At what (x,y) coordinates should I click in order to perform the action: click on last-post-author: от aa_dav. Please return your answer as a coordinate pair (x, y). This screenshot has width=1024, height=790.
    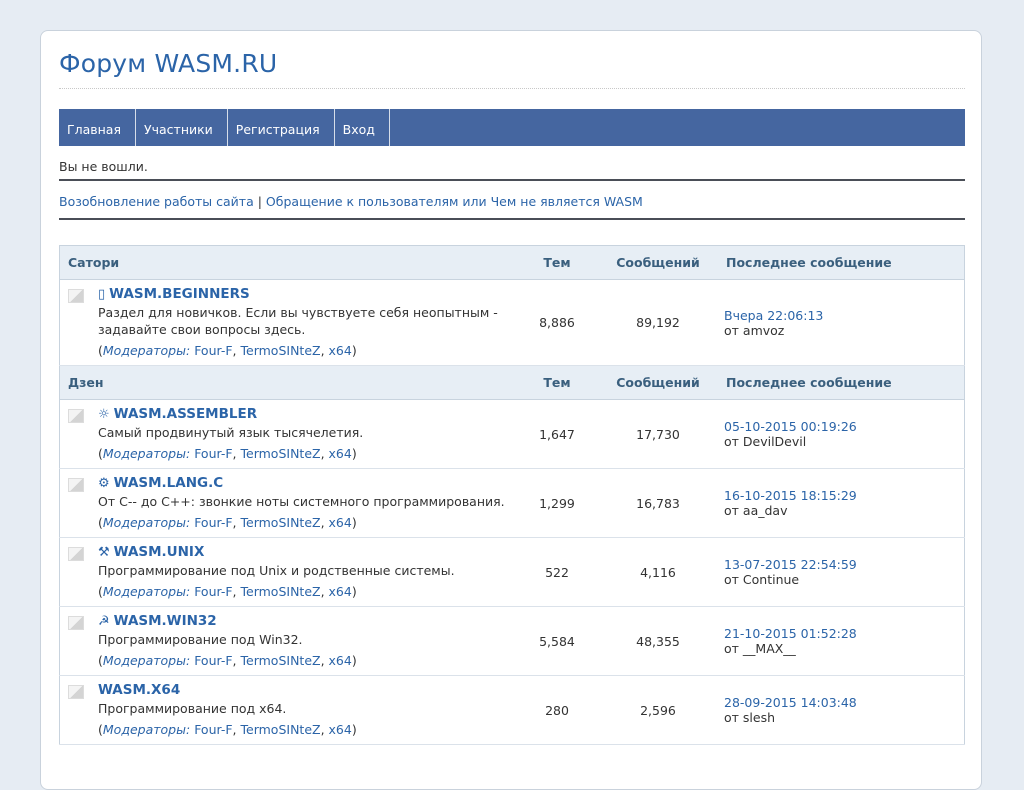
    Looking at the image, I should click on (756, 510).